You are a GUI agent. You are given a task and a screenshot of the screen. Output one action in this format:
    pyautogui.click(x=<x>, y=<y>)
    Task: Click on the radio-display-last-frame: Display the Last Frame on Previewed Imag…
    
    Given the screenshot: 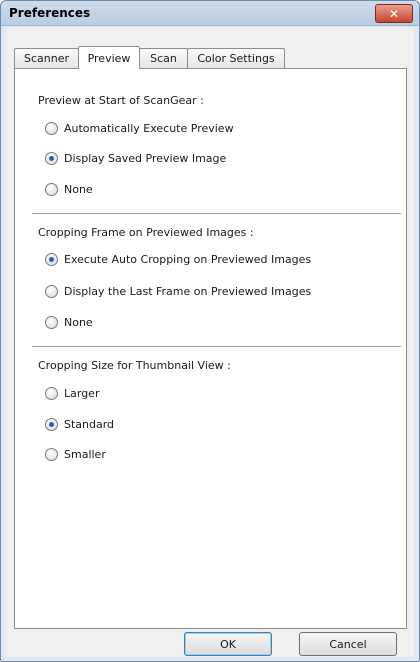 What is the action you would take?
    pyautogui.click(x=178, y=291)
    